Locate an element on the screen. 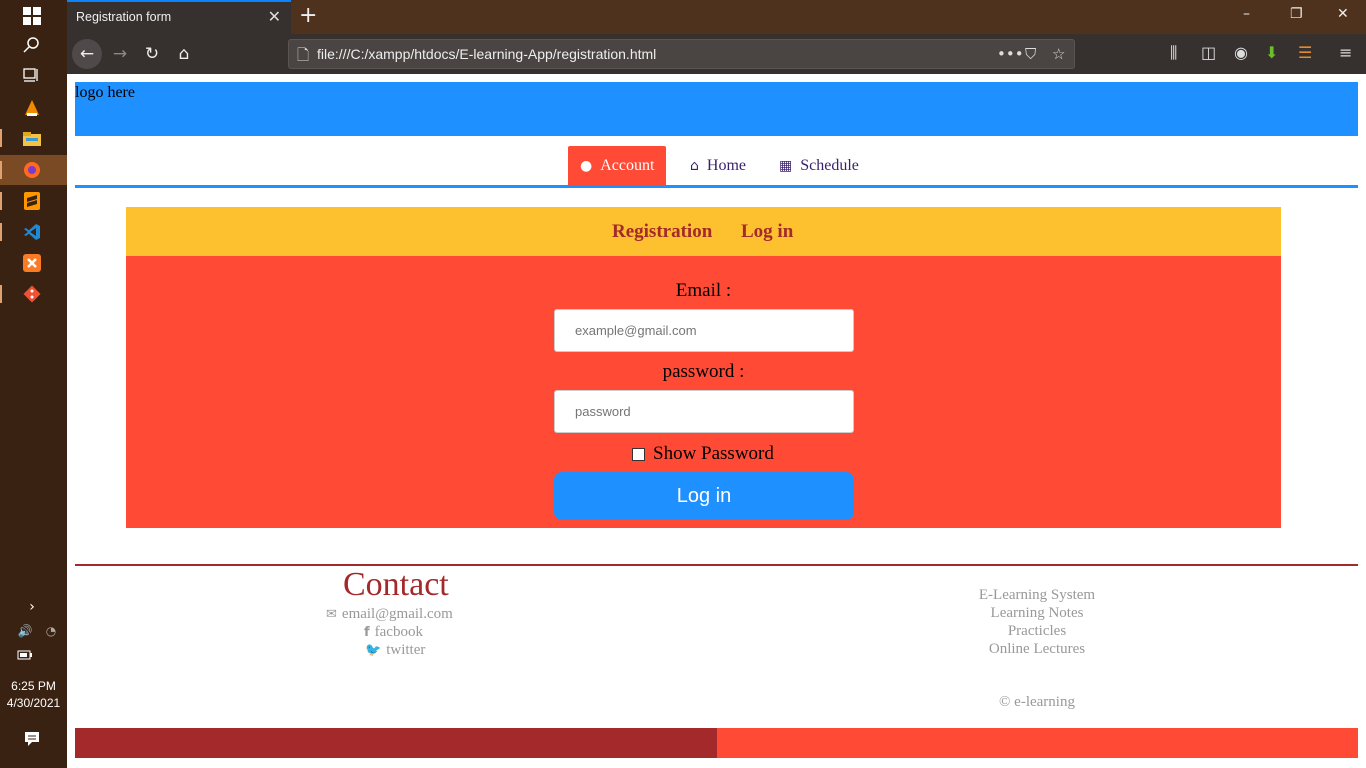 This screenshot has width=1366, height=768. new-tab-icon: + is located at coordinates (308, 15).